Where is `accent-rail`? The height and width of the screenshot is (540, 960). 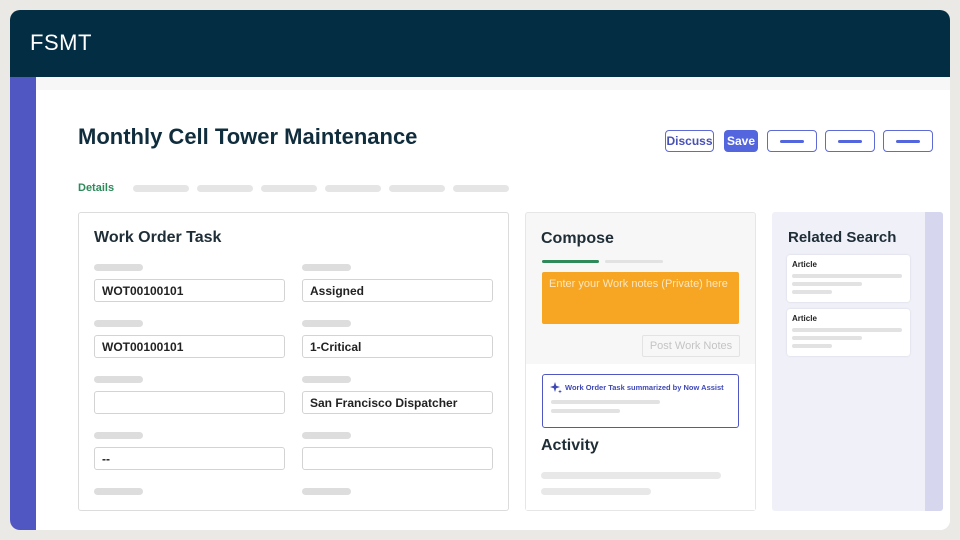 accent-rail is located at coordinates (23, 303).